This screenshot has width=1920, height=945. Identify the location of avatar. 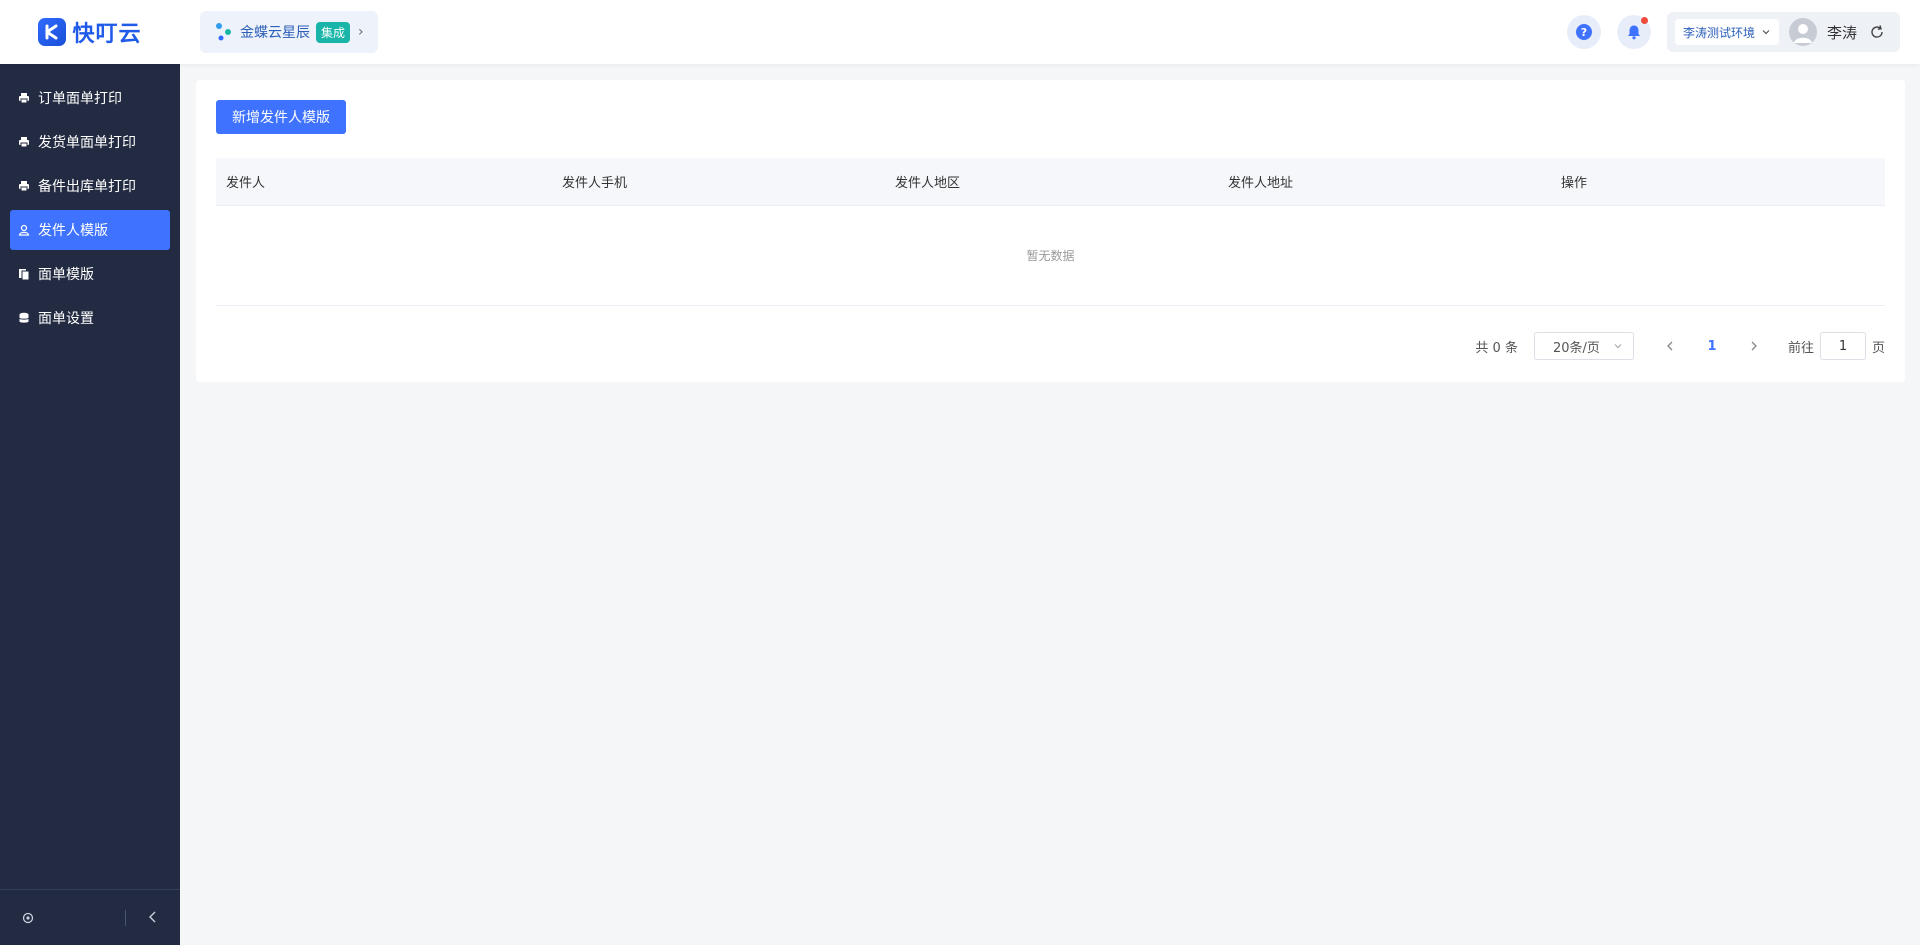
(1803, 32).